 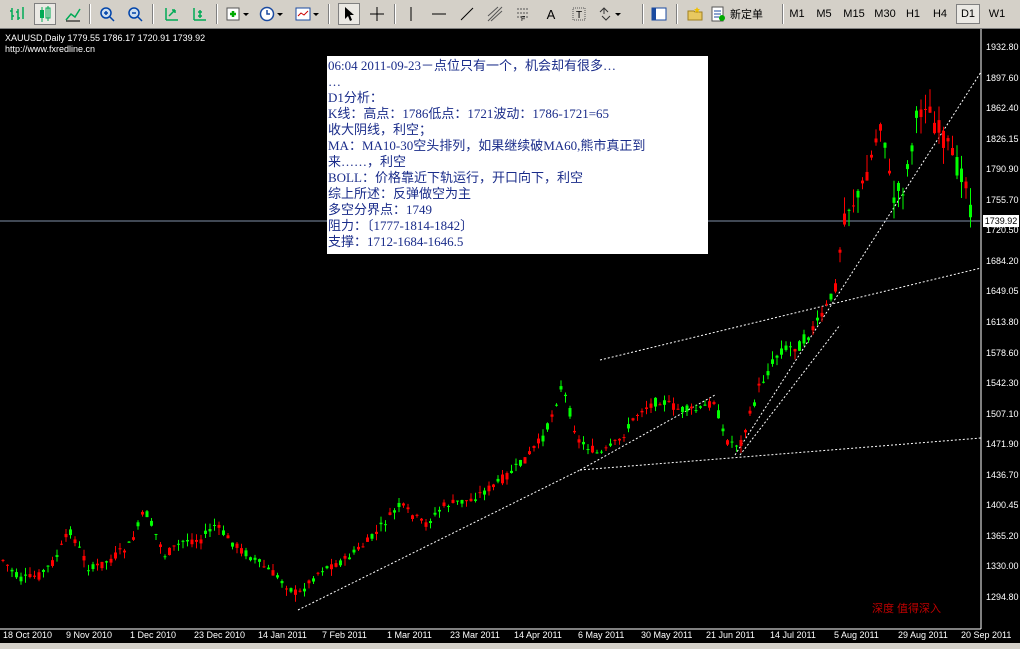 I want to click on new-order-button: 新定单, so click(x=747, y=14).